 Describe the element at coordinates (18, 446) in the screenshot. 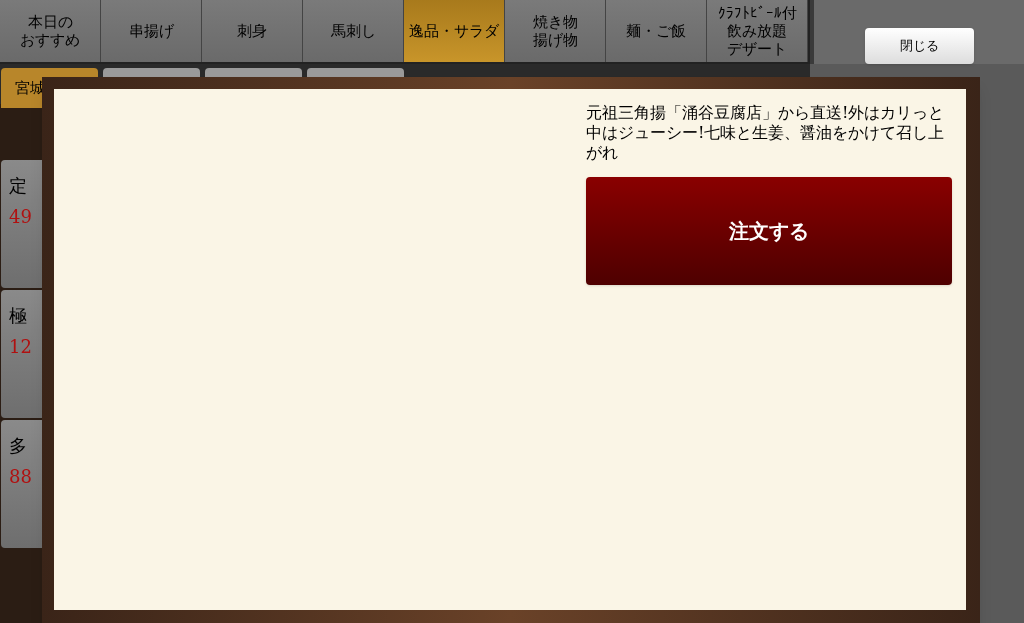

I see `menu-item-name: 多` at that location.